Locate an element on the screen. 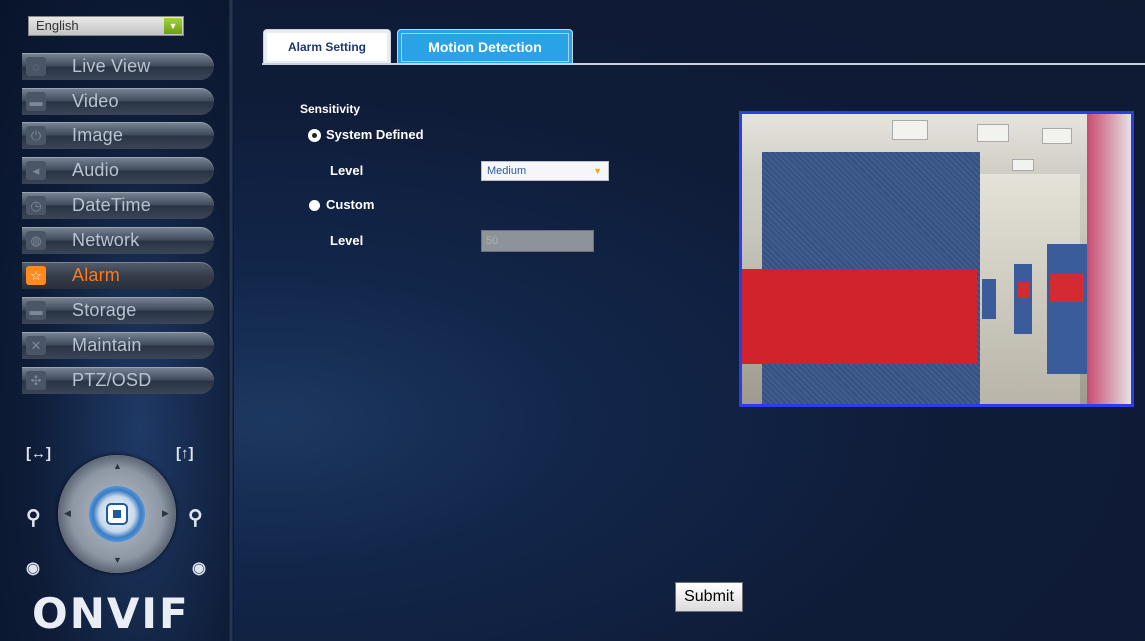 This screenshot has height=641, width=1145. sidebar-item-live-view: ◌ Live View is located at coordinates (118, 66).